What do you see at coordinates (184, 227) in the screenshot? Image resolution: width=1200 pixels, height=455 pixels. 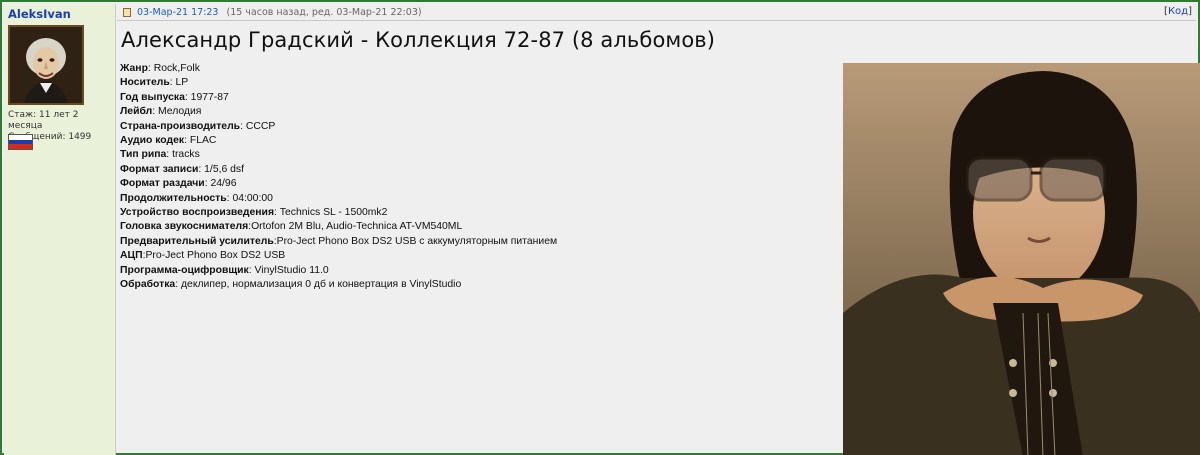 I see `detail-label: Головка звукоснимателя` at bounding box center [184, 227].